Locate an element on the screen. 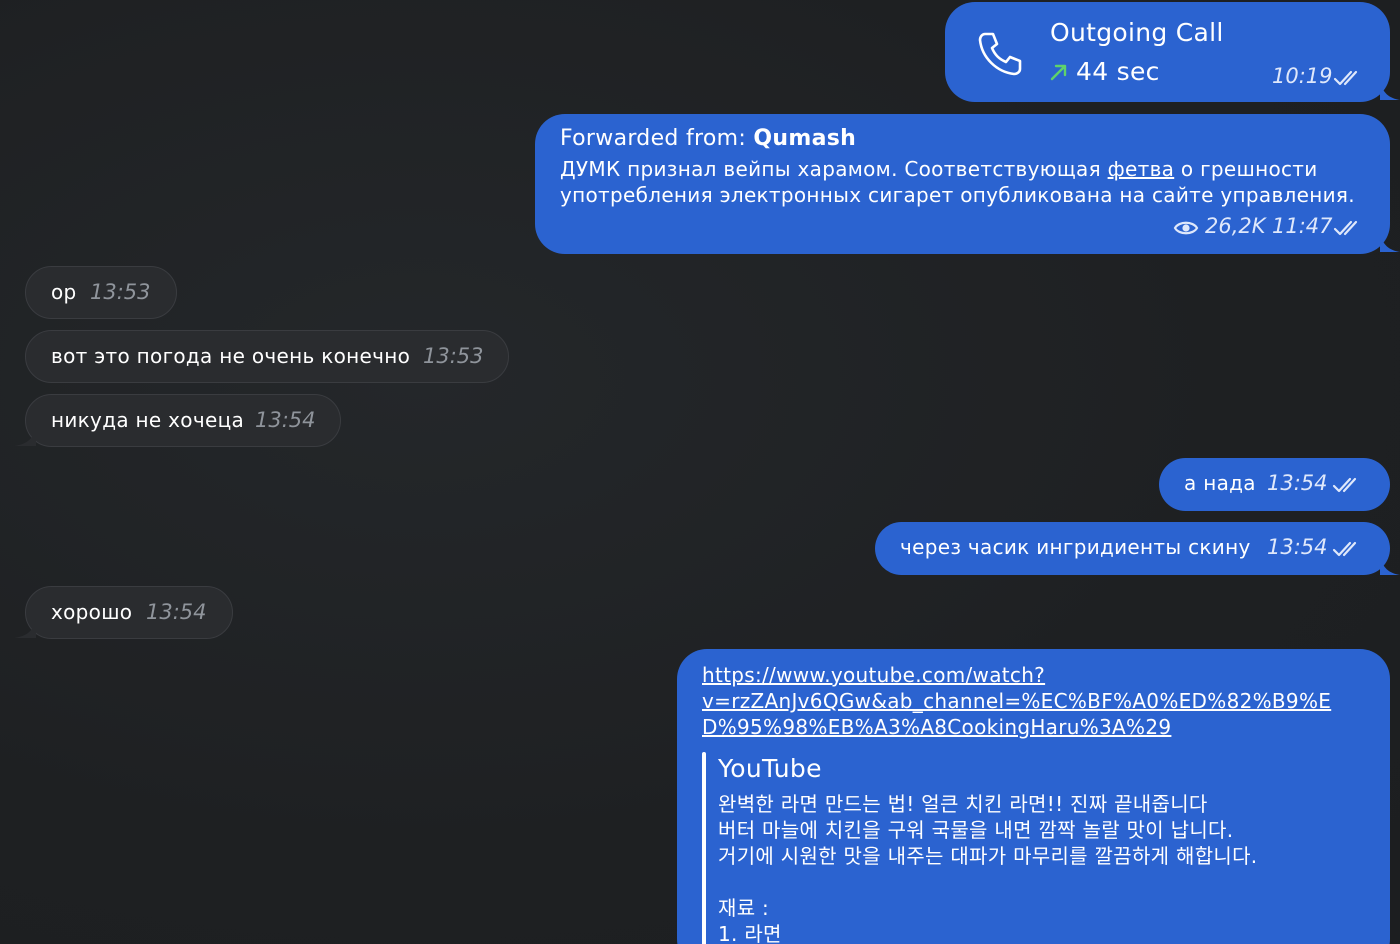 The width and height of the screenshot is (1400, 944). preview-description-line1: 버터 마늘에 치킨을 구워 국물을 내면 깜짝 놀랄 맛이 납니다. is located at coordinates (976, 830).